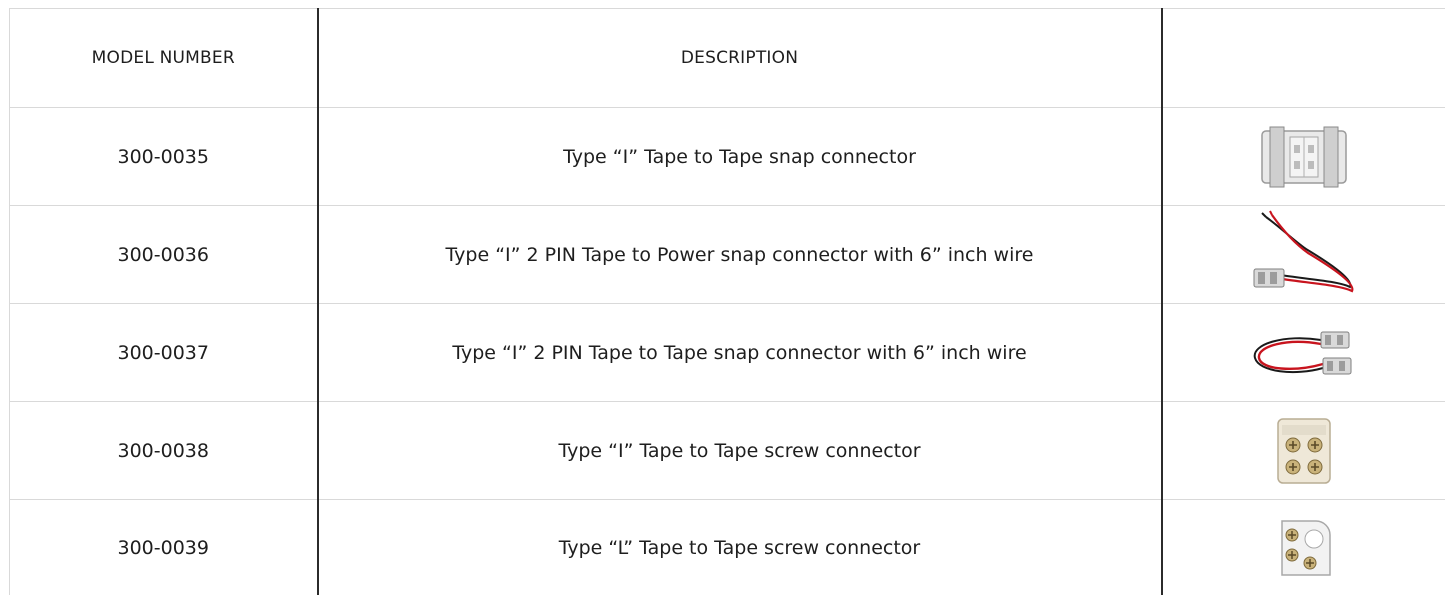 The width and height of the screenshot is (1445, 595). What do you see at coordinates (164, 255) in the screenshot?
I see `model-number-cell: 300-0036` at bounding box center [164, 255].